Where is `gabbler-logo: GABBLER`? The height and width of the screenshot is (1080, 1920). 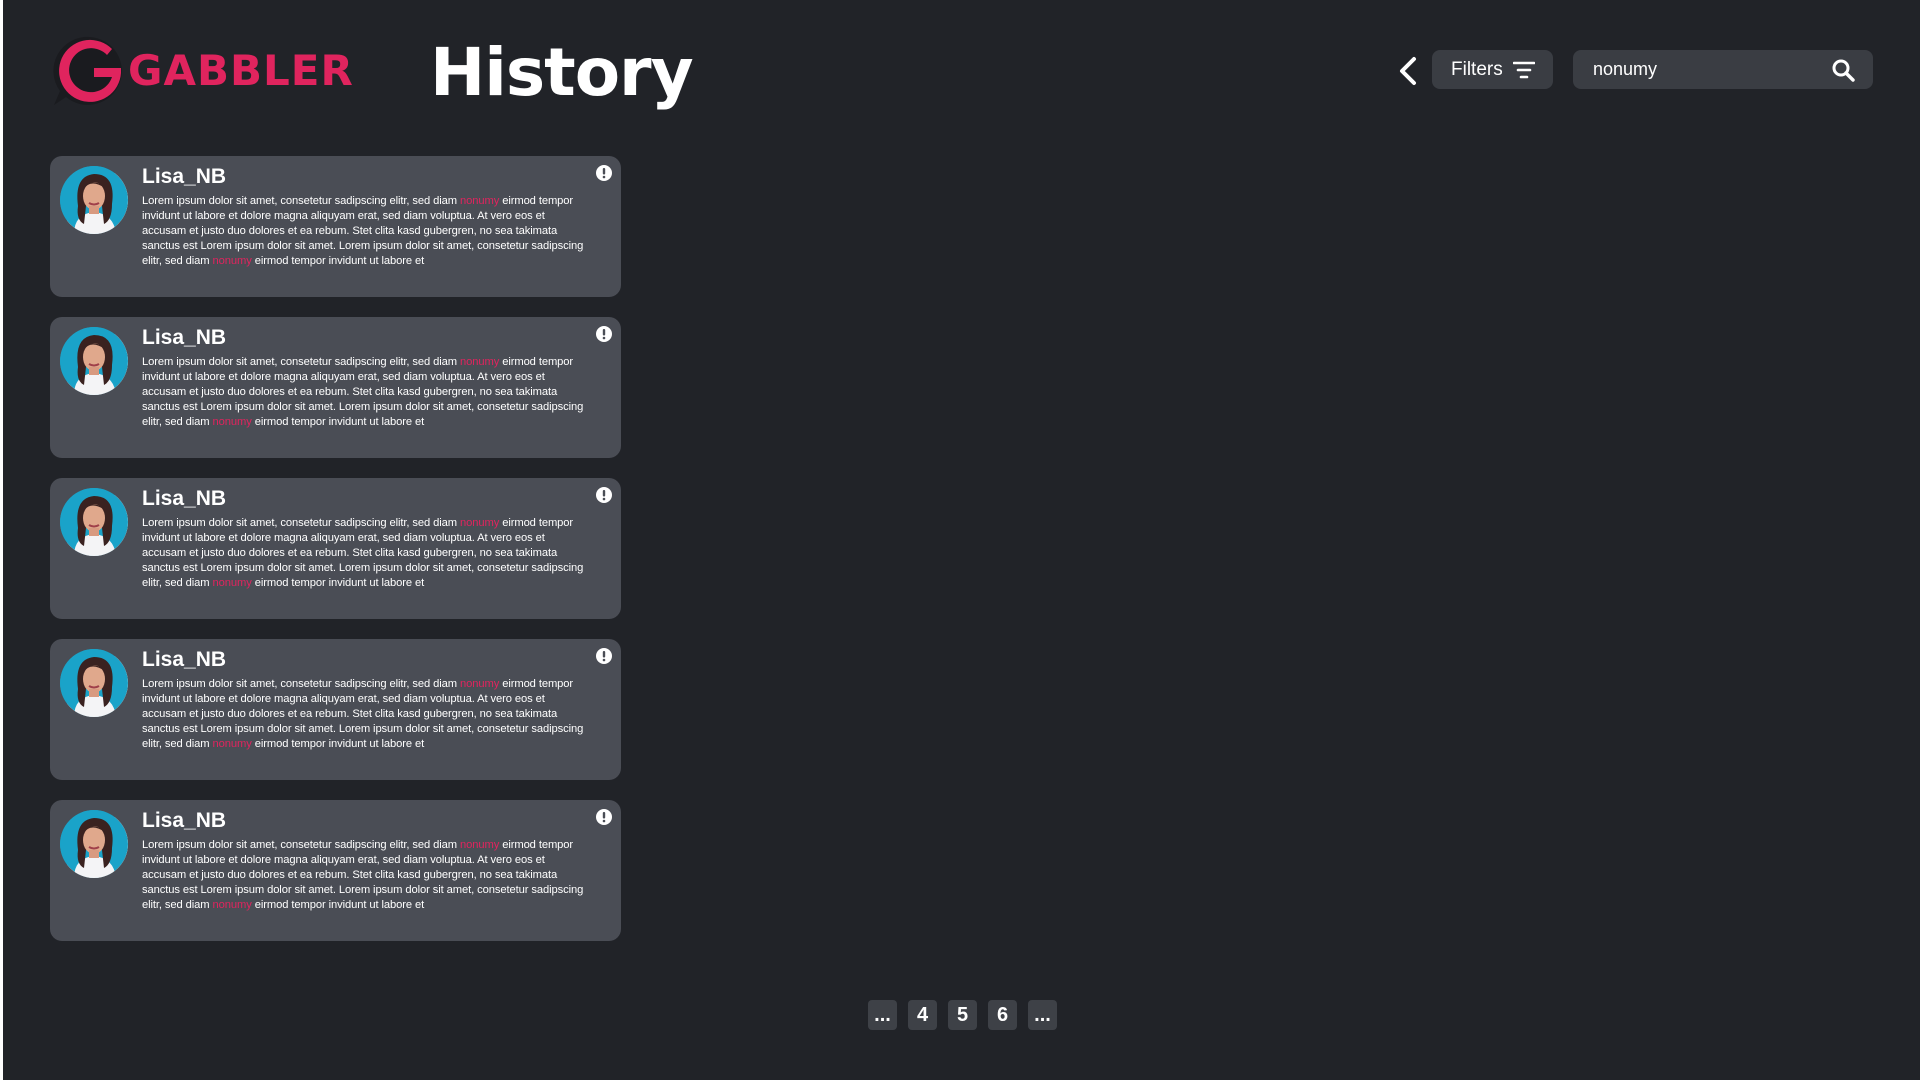
gabbler-logo: GABBLER is located at coordinates (202, 70).